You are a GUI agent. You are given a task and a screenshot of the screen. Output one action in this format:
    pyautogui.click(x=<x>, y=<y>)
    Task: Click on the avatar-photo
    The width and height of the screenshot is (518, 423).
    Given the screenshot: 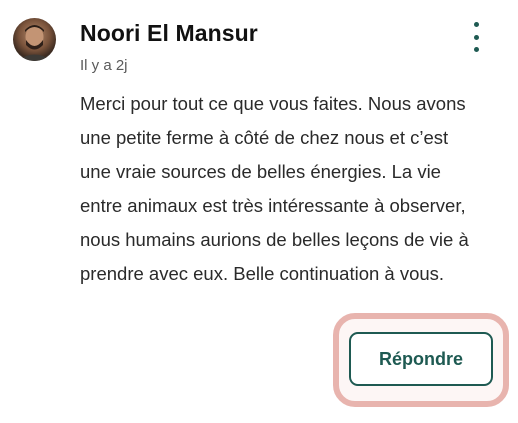 What is the action you would take?
    pyautogui.click(x=34, y=43)
    